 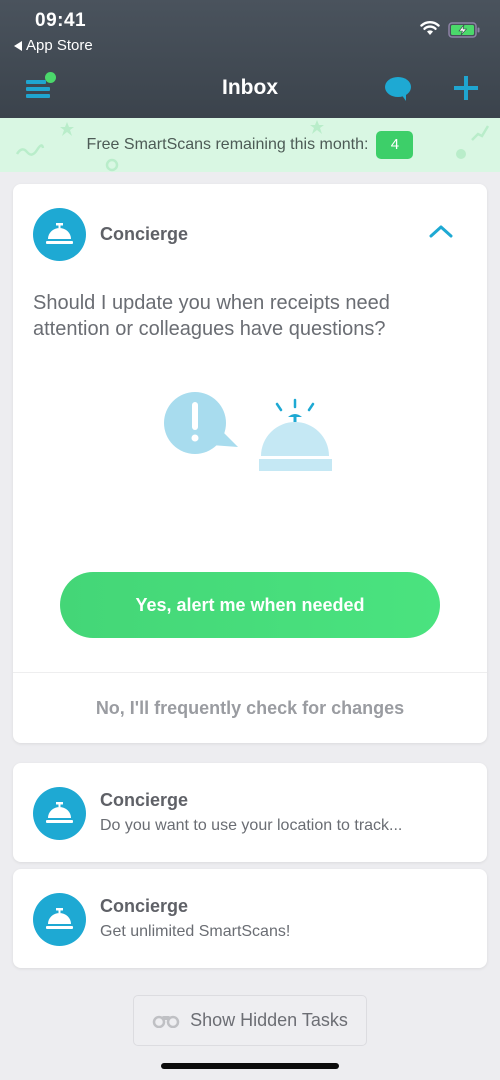 I want to click on top-bar: 09:41 App Store Inbox, so click(x=250, y=59).